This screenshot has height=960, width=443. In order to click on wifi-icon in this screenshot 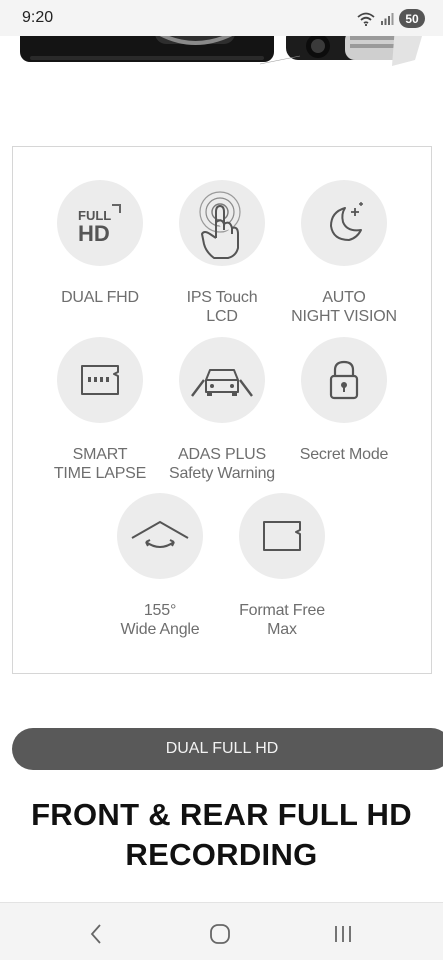, I will do `click(366, 19)`.